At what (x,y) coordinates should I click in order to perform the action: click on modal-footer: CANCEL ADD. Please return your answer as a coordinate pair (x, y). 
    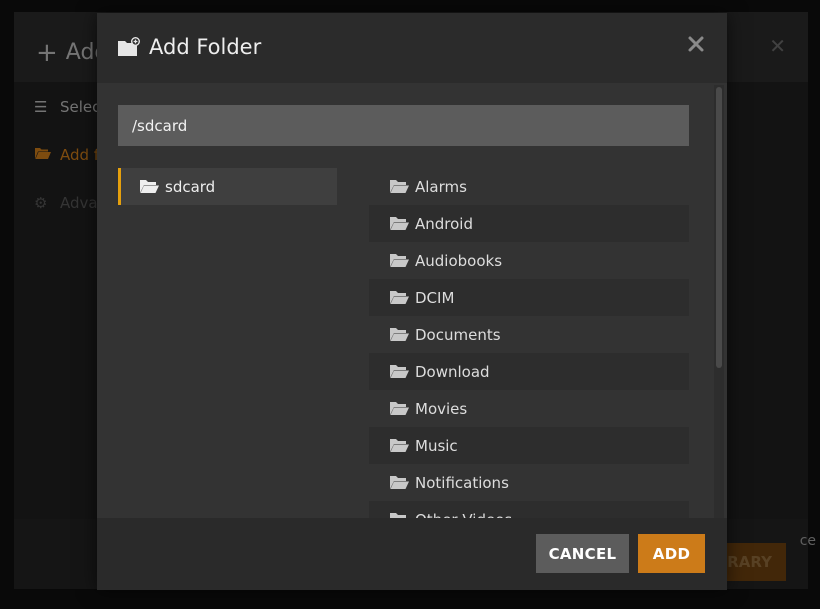
    Looking at the image, I should click on (412, 554).